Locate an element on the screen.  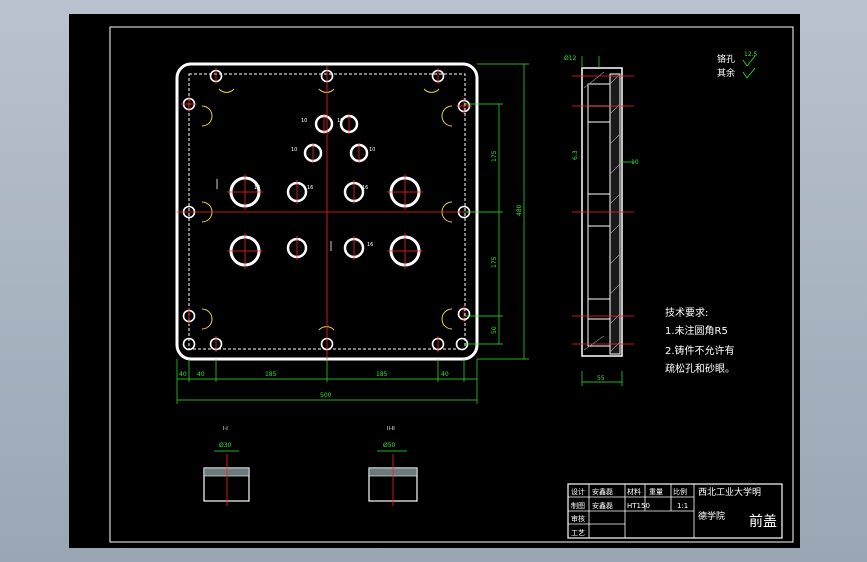
tb-label: 比例 is located at coordinates (680, 491).